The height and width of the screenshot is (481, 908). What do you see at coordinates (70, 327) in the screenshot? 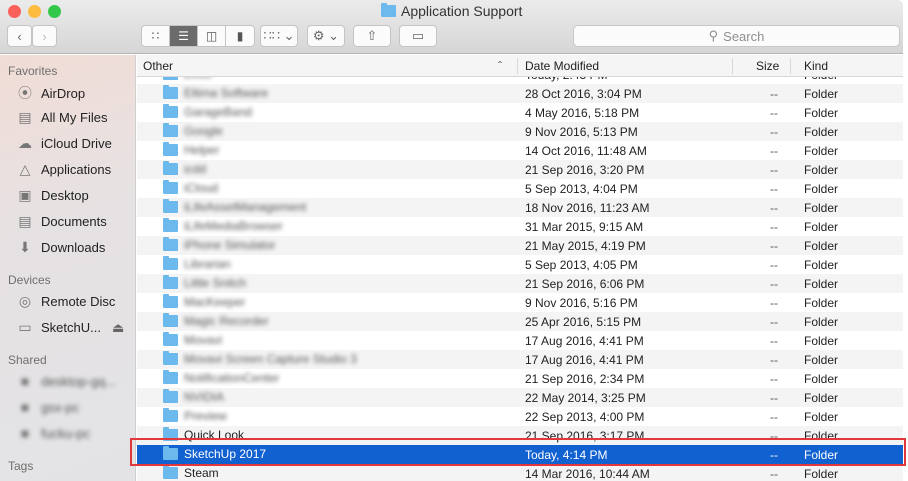
I see `sidebar-item-sketchup-volume: ▭ SketchU... ⏏` at bounding box center [70, 327].